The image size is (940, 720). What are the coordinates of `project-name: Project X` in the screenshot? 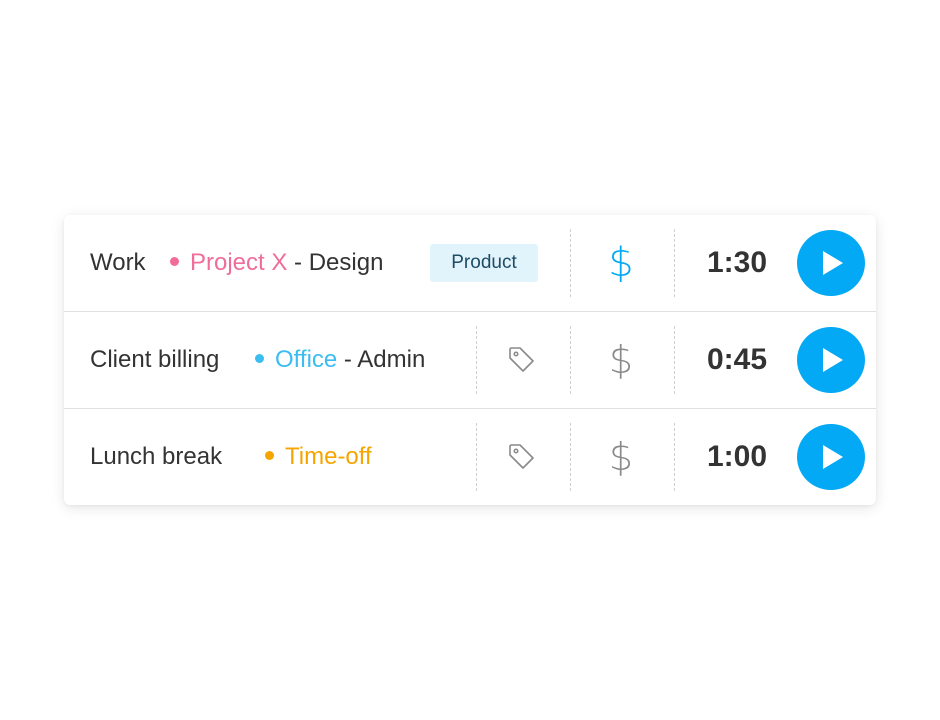 It's located at (239, 262).